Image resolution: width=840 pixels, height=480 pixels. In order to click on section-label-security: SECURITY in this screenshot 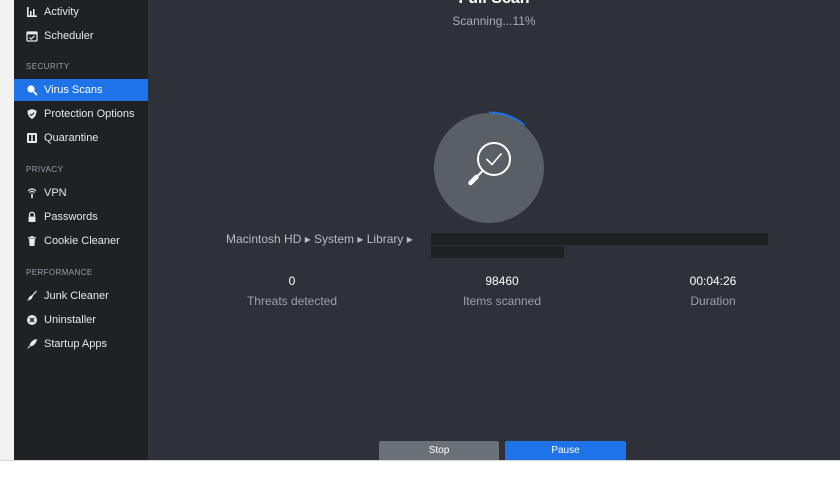, I will do `click(48, 66)`.